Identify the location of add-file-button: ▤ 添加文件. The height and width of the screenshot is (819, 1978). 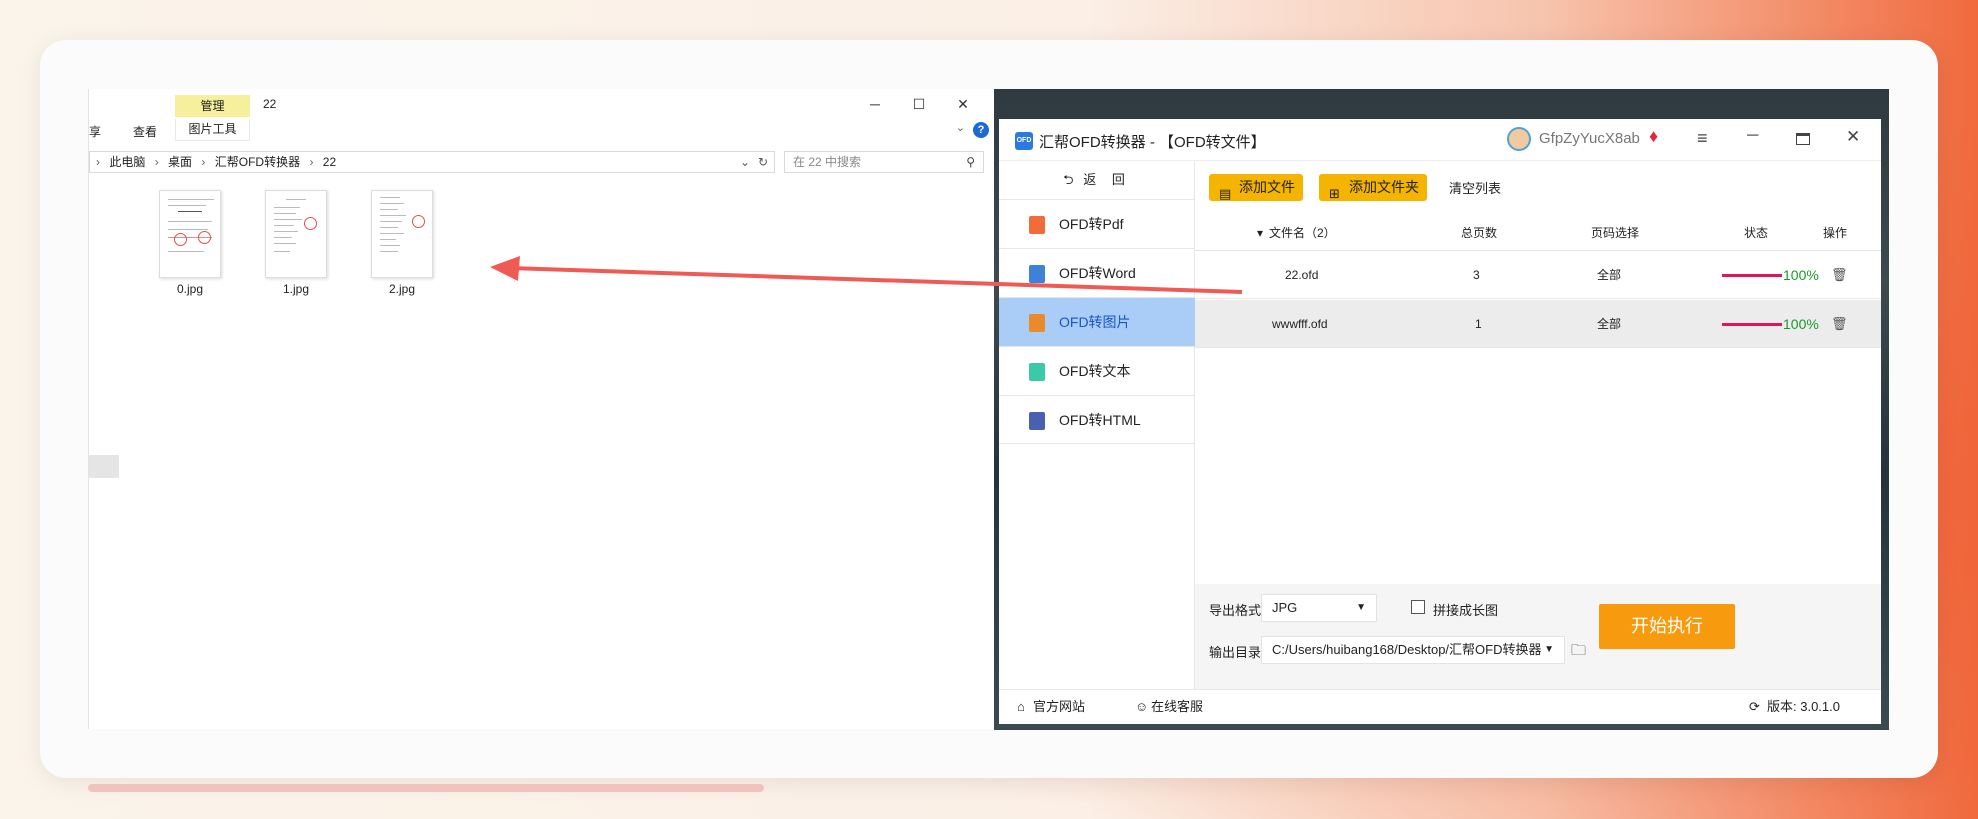
(1256, 187).